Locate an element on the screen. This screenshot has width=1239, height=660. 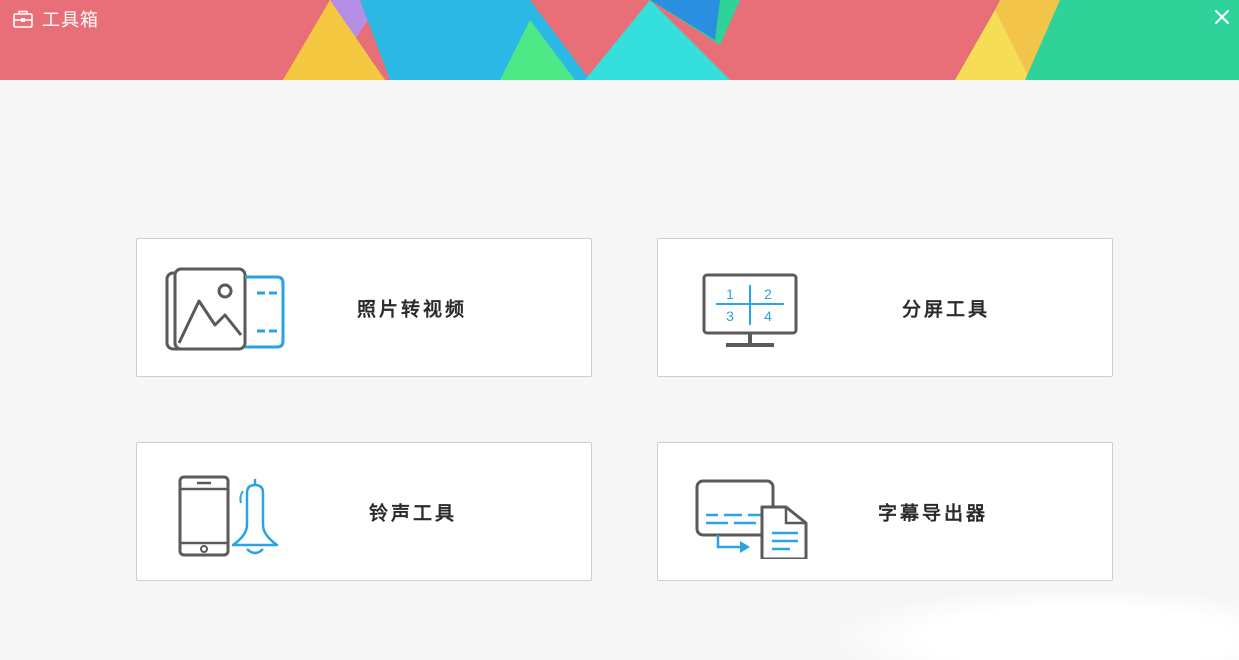
title-bar: 工具箱 is located at coordinates (619, 40).